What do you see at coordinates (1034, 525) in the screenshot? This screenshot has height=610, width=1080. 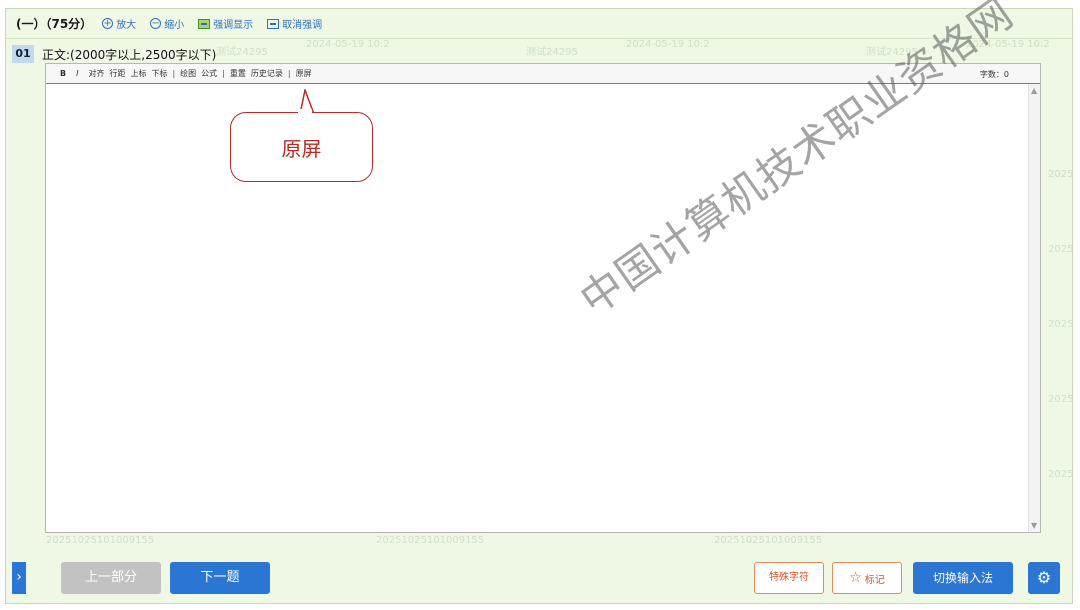 I see `scroll-down-icon: ▼` at bounding box center [1034, 525].